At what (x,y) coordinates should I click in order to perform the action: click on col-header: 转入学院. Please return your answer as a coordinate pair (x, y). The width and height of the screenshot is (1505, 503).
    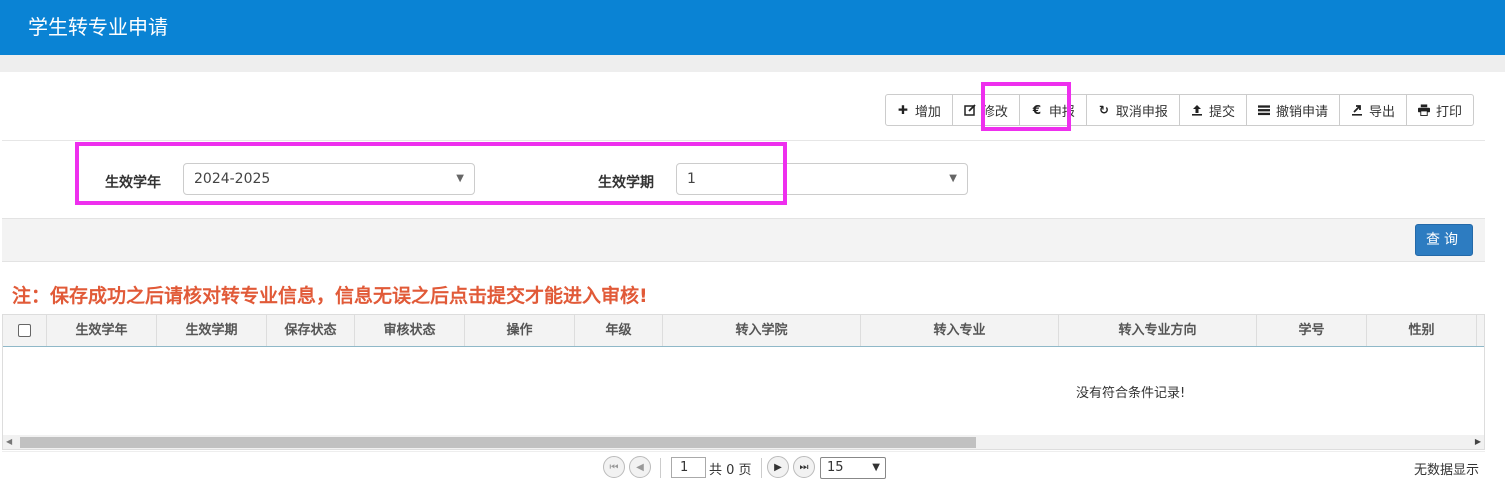
    Looking at the image, I should click on (762, 330).